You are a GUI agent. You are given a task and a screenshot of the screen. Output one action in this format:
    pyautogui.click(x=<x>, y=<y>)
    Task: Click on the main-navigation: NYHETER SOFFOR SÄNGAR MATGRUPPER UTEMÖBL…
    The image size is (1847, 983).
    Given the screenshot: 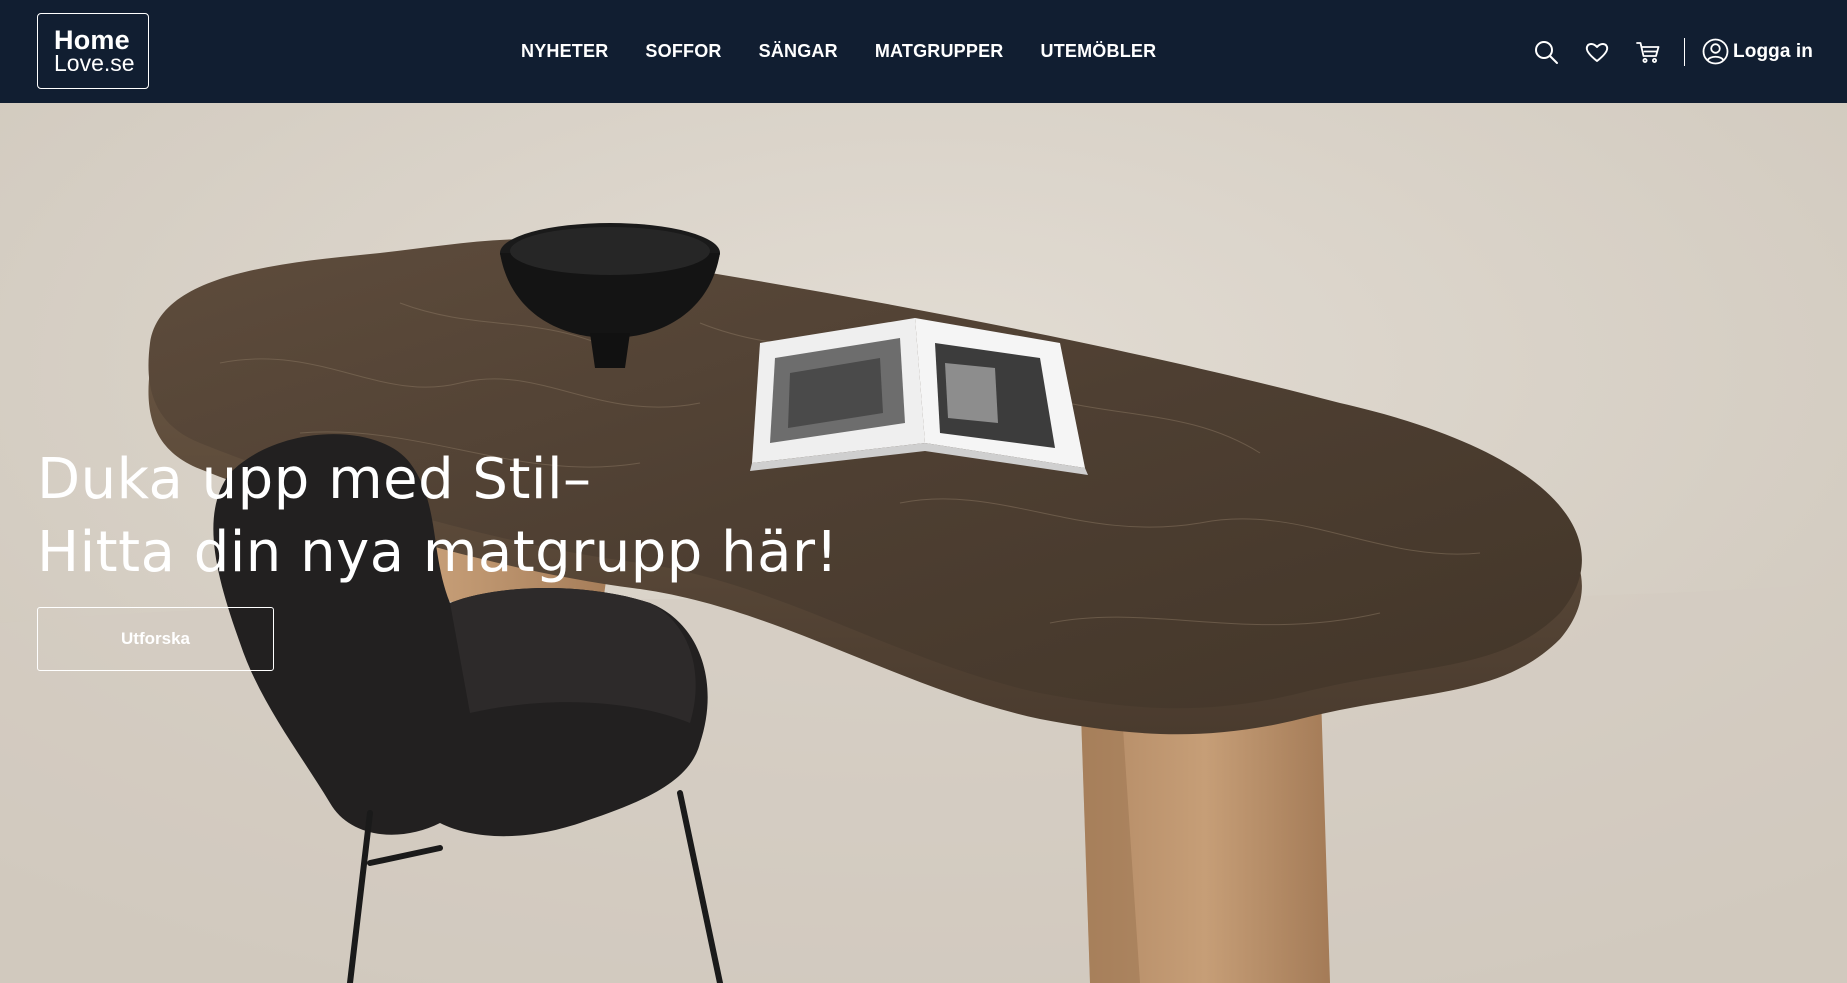 What is the action you would take?
    pyautogui.click(x=838, y=51)
    